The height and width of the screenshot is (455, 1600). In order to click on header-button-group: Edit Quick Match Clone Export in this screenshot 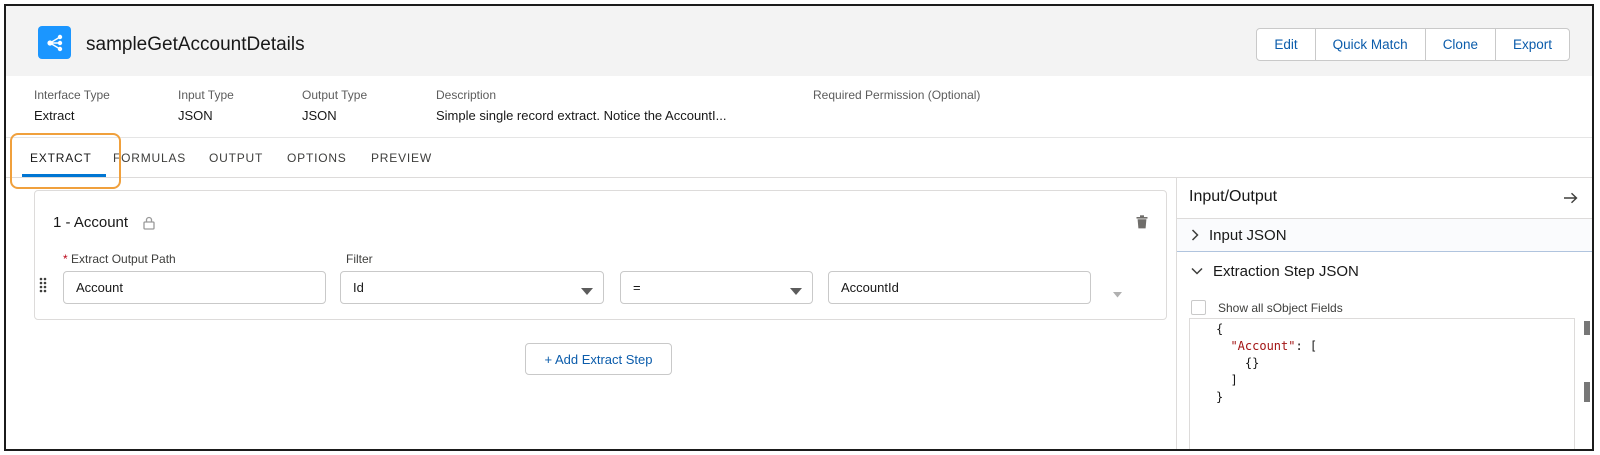, I will do `click(1413, 44)`.